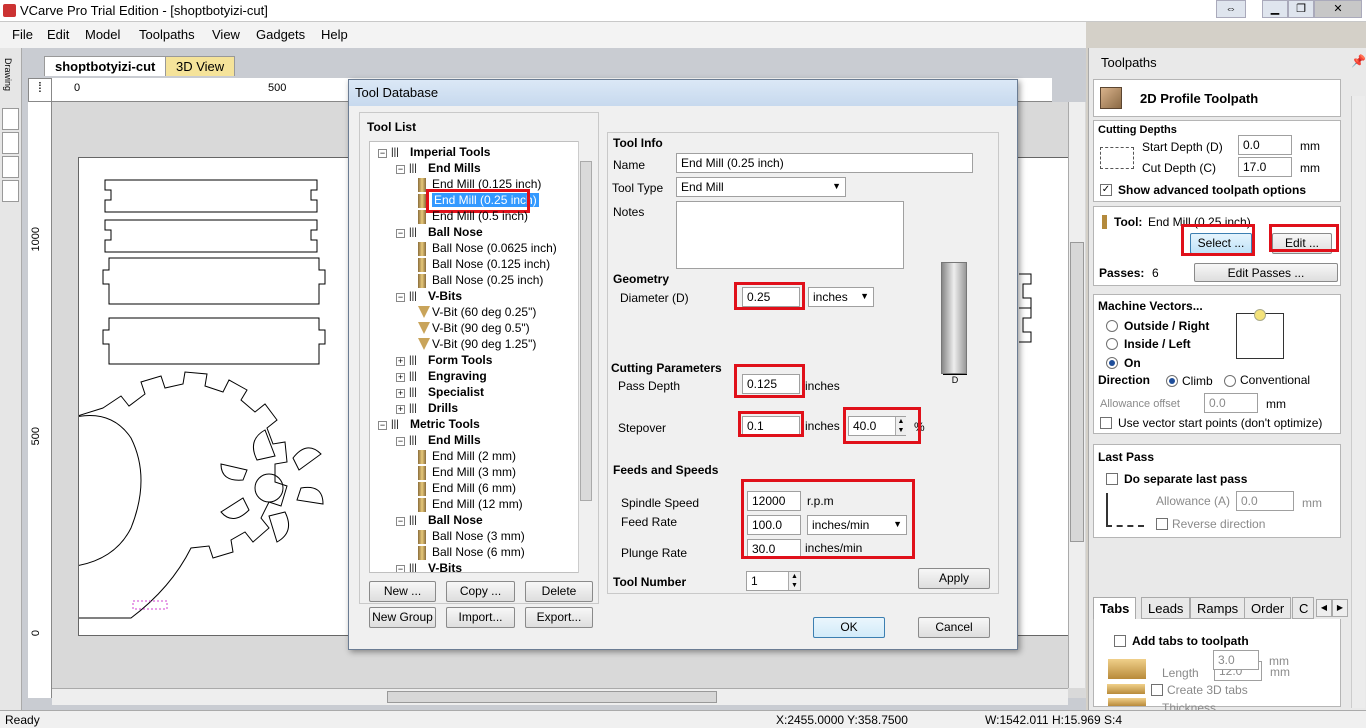 The width and height of the screenshot is (1366, 728). What do you see at coordinates (1218, 608) in the screenshot?
I see `tab-ramps: Ramps` at bounding box center [1218, 608].